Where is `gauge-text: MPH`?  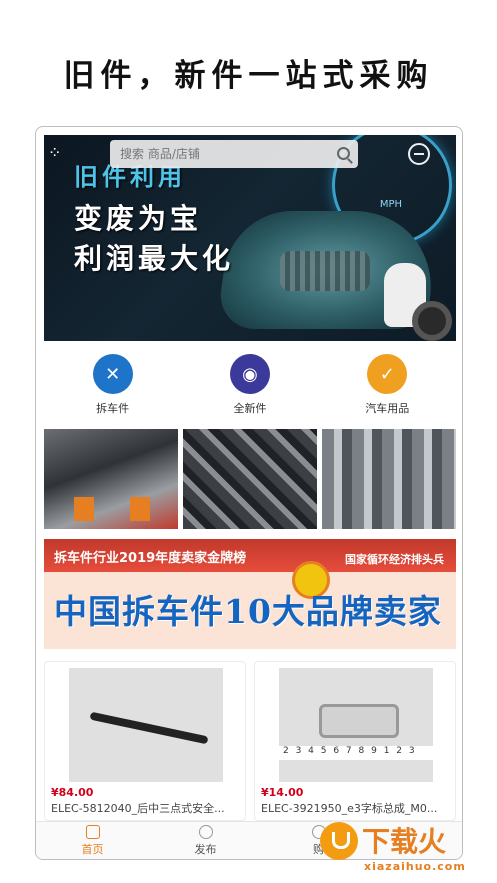 gauge-text: MPH is located at coordinates (390, 204).